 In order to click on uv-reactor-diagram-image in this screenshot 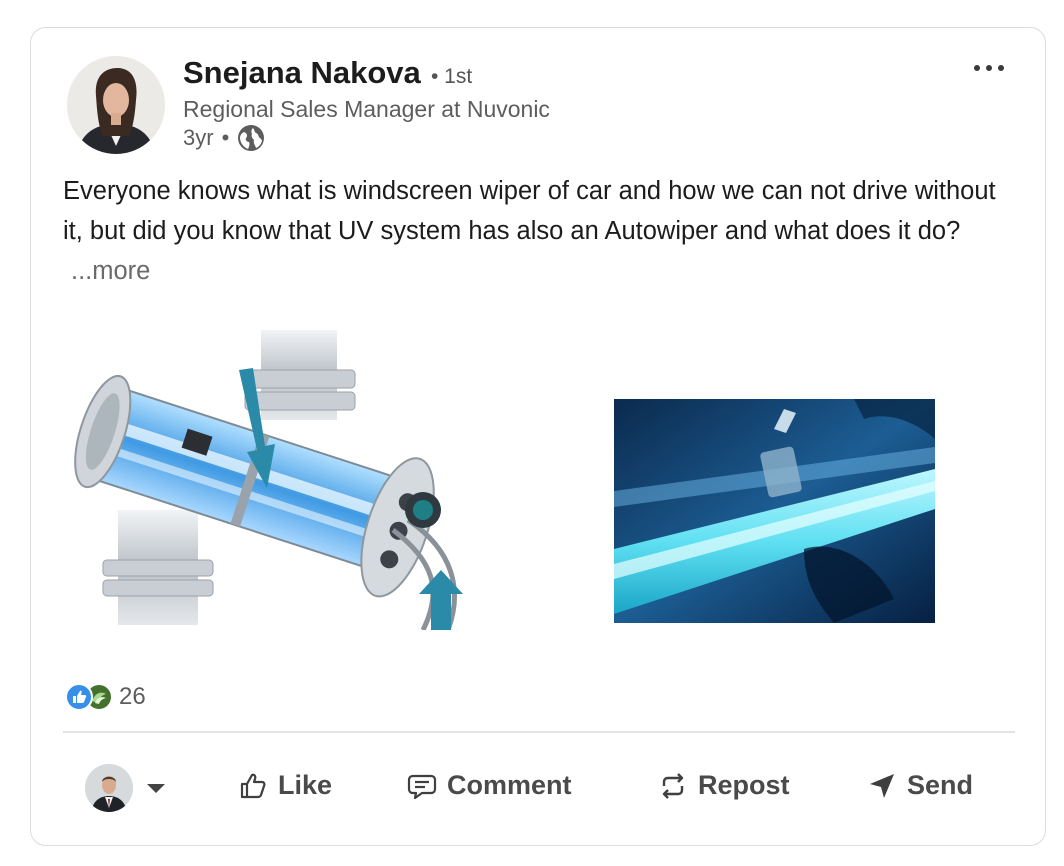, I will do `click(273, 481)`.